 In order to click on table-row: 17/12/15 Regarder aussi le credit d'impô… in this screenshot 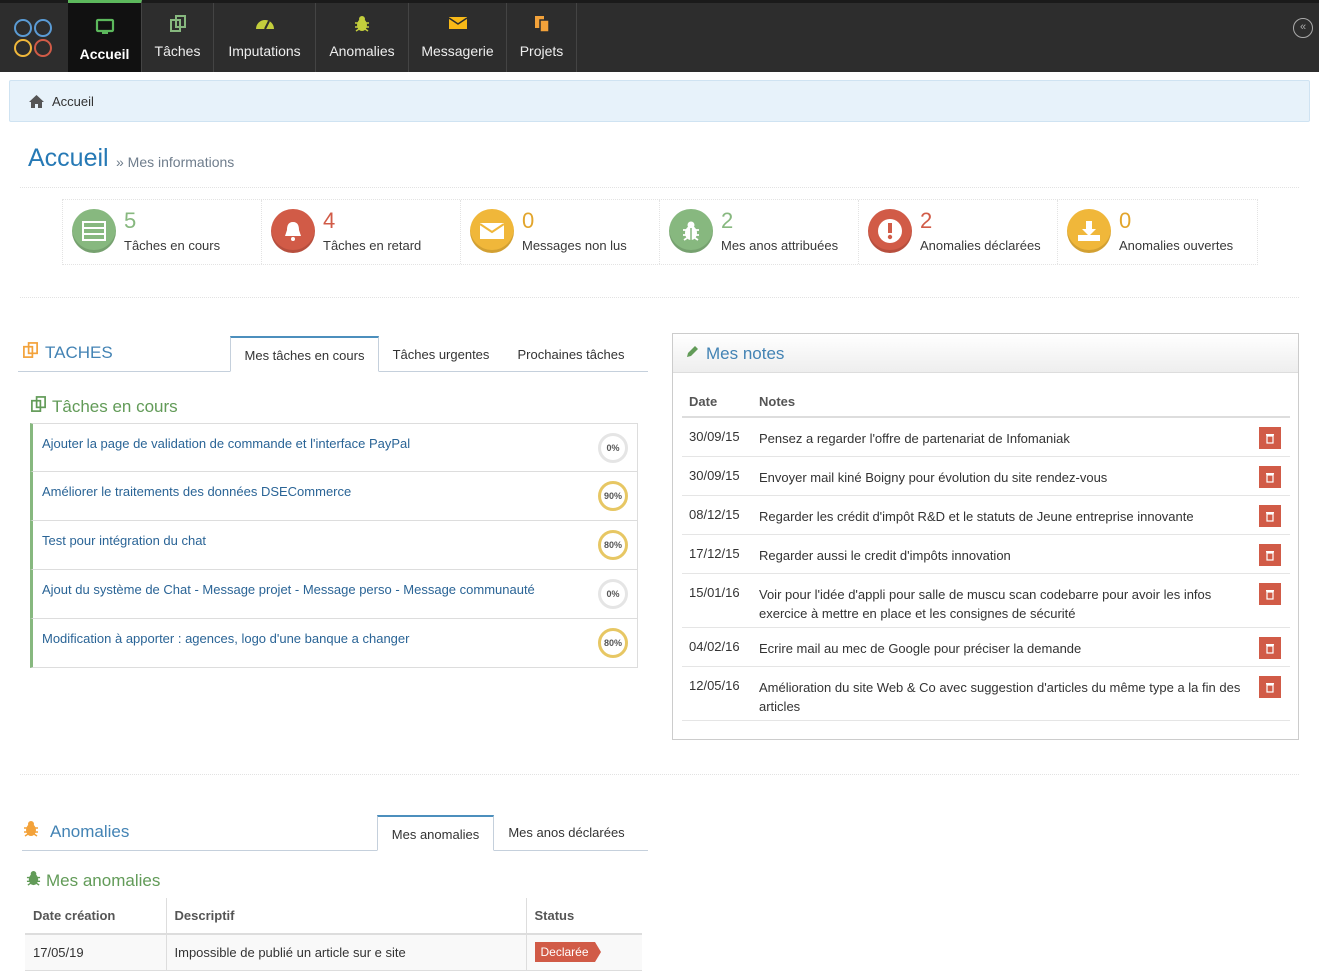, I will do `click(986, 554)`.